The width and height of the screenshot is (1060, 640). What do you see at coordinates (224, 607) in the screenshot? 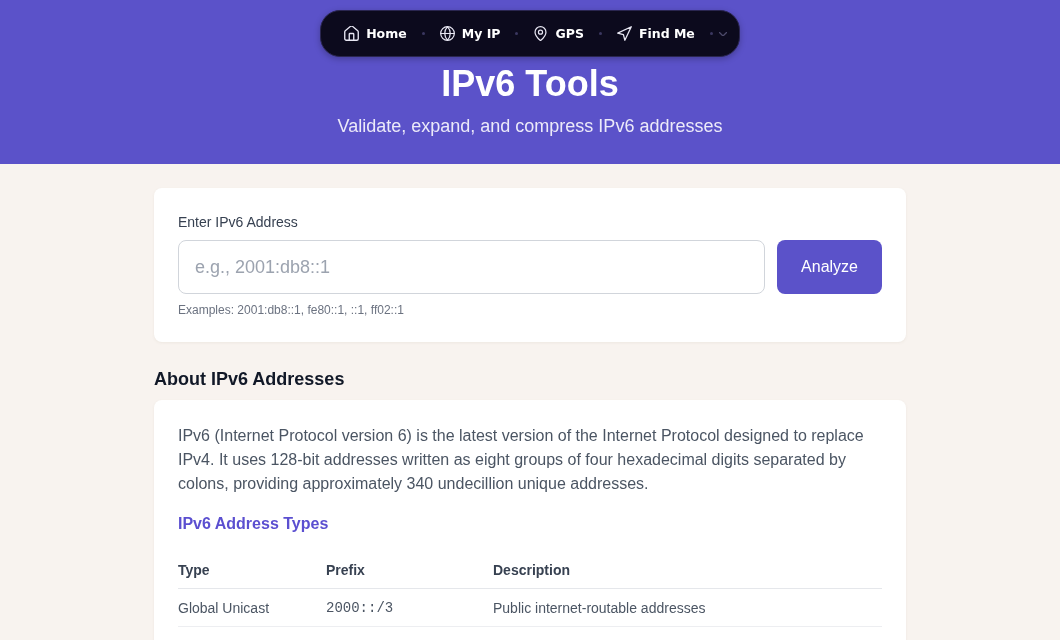
I see `table-cell: Global Unicast` at bounding box center [224, 607].